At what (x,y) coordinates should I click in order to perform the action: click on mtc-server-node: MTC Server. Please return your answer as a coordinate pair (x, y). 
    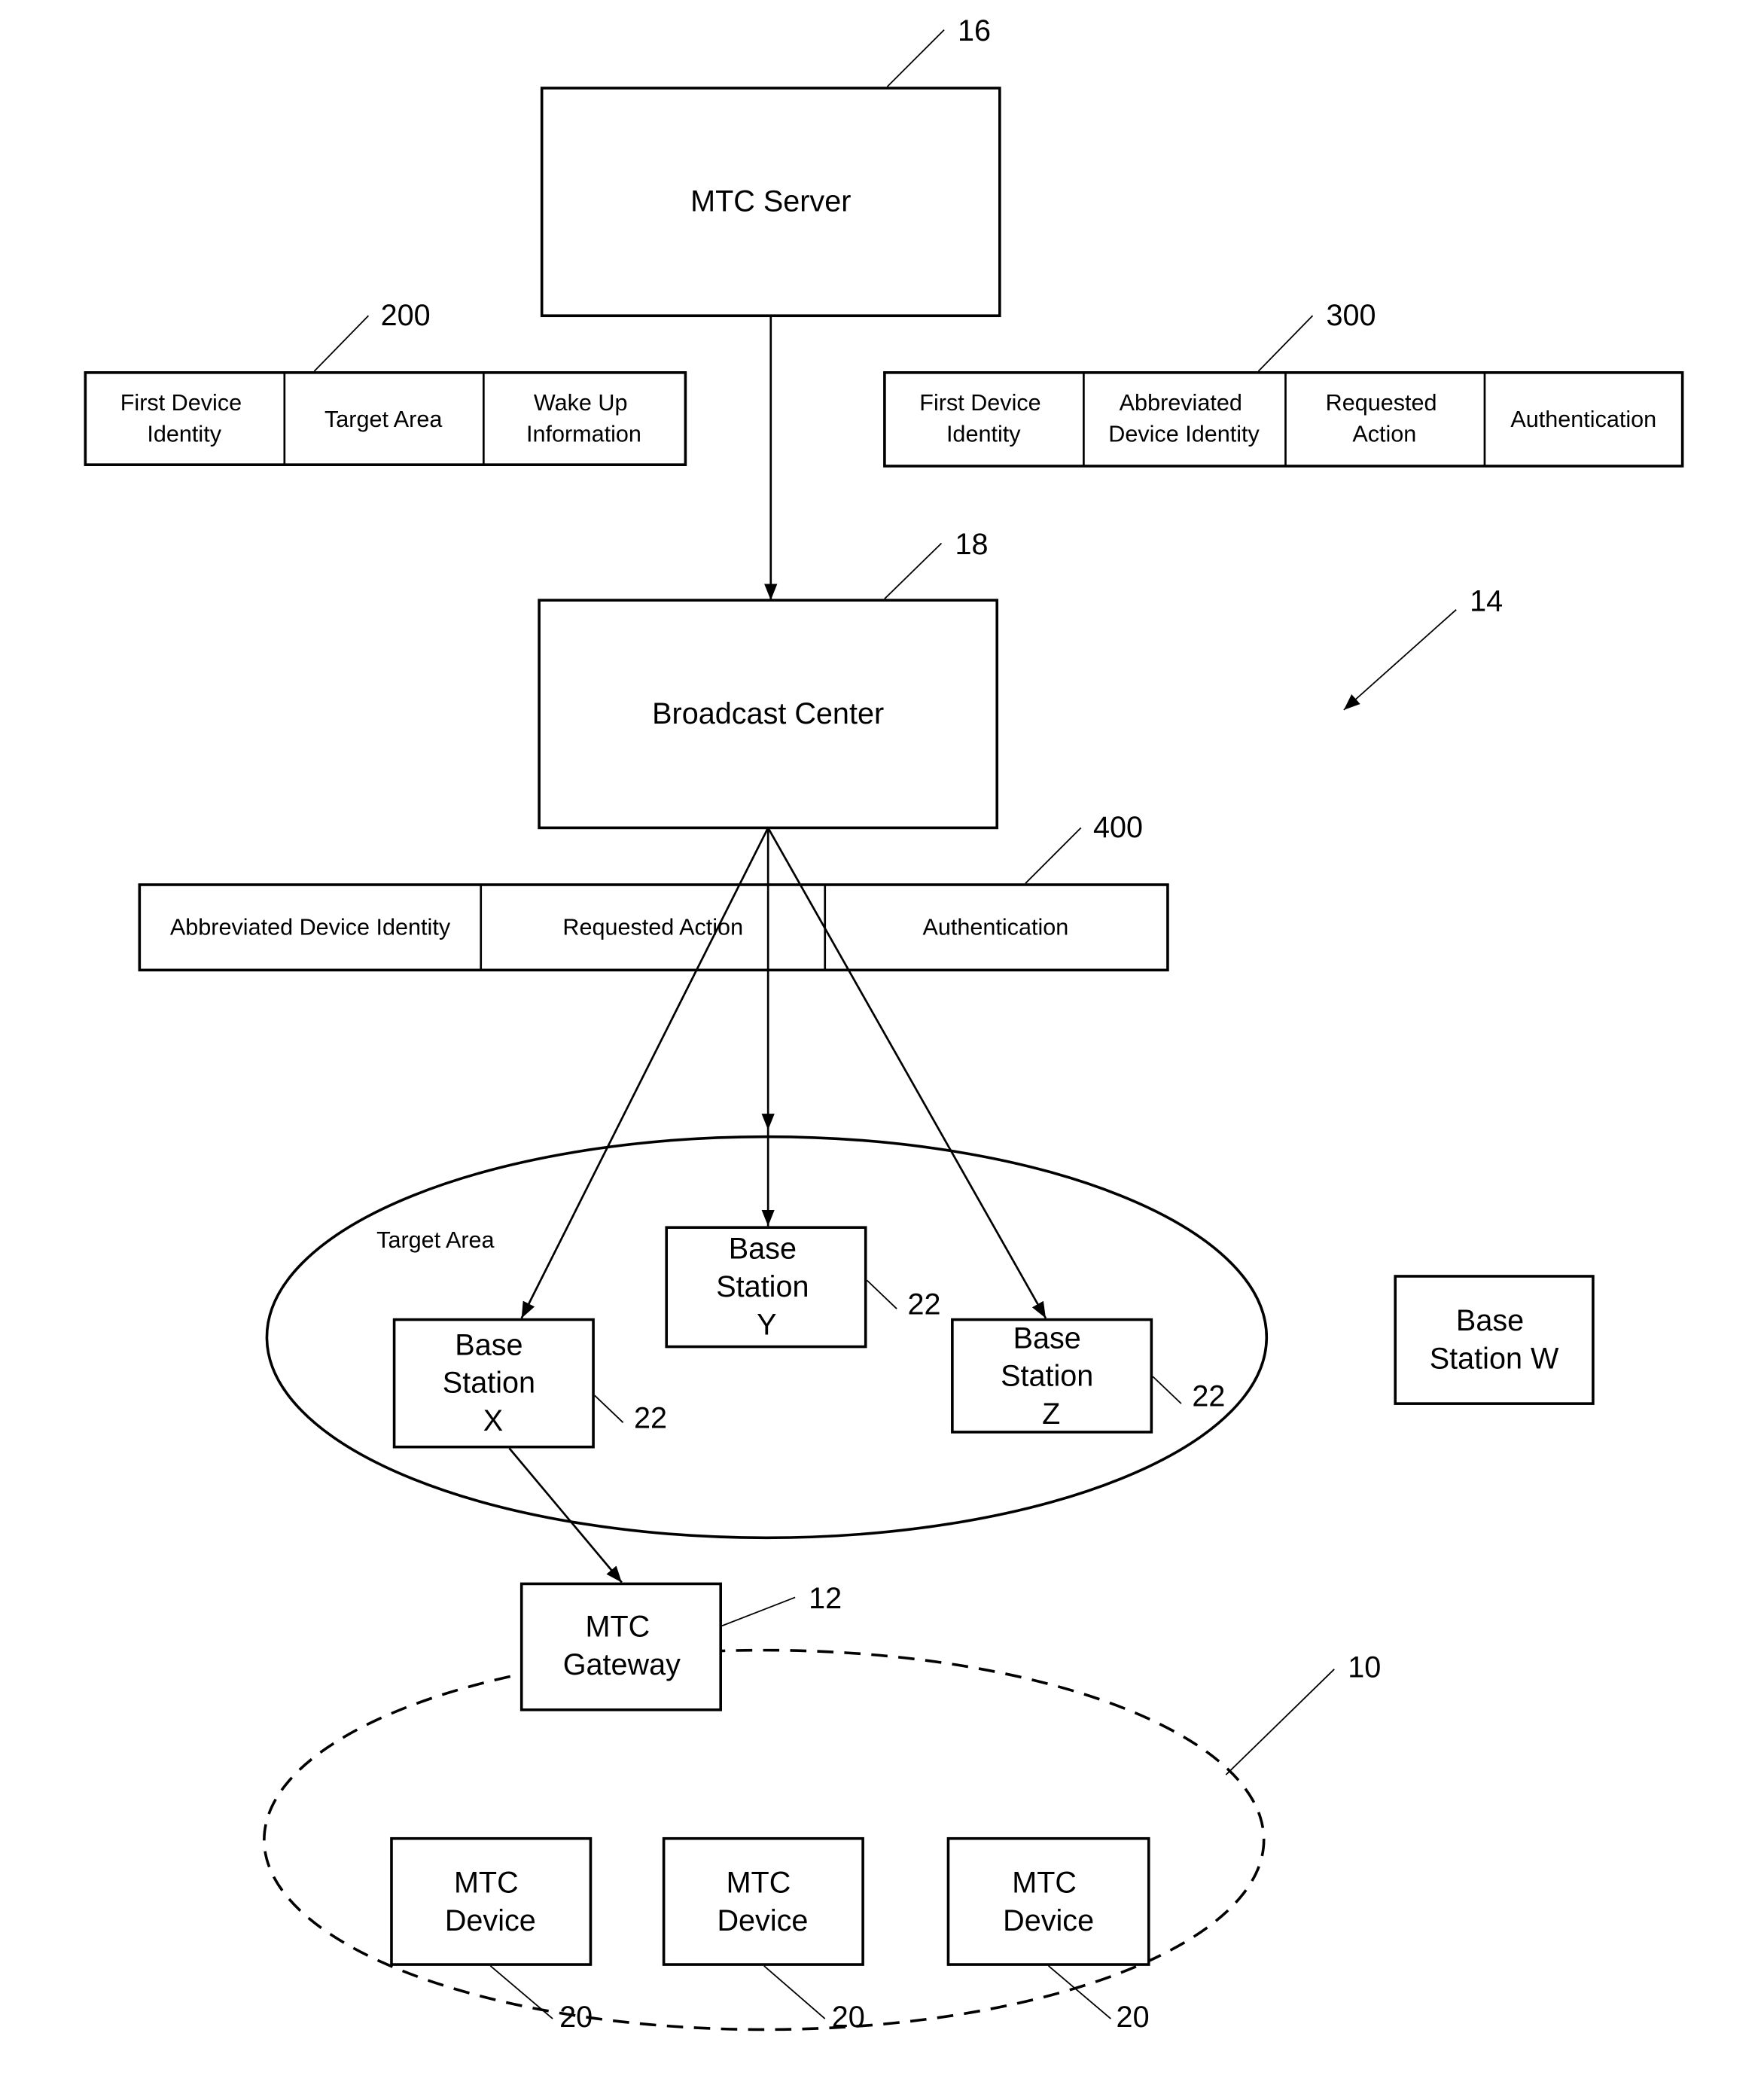
    Looking at the image, I should click on (771, 202).